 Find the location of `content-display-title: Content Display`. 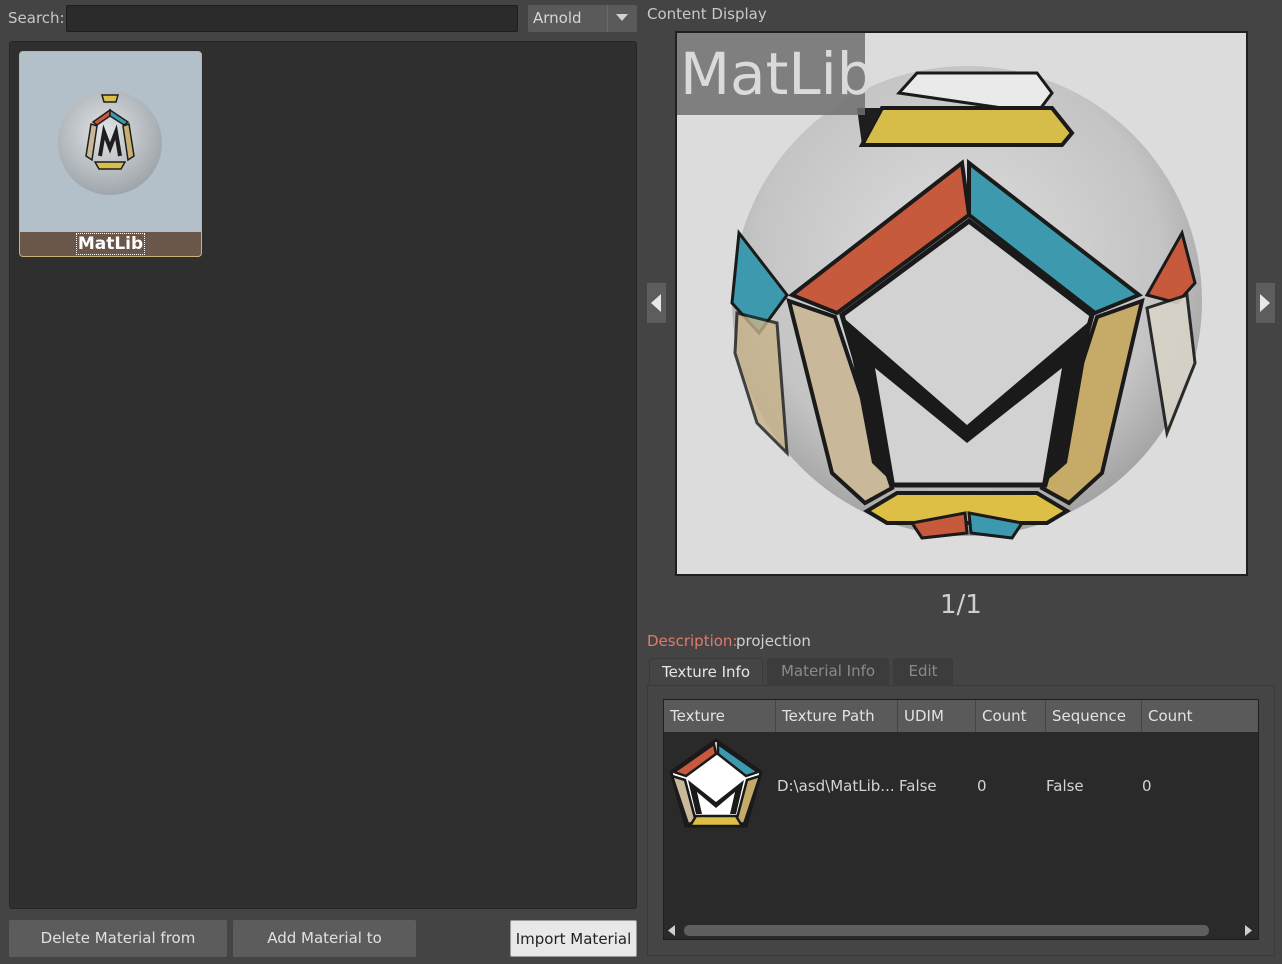

content-display-title: Content Display is located at coordinates (707, 14).